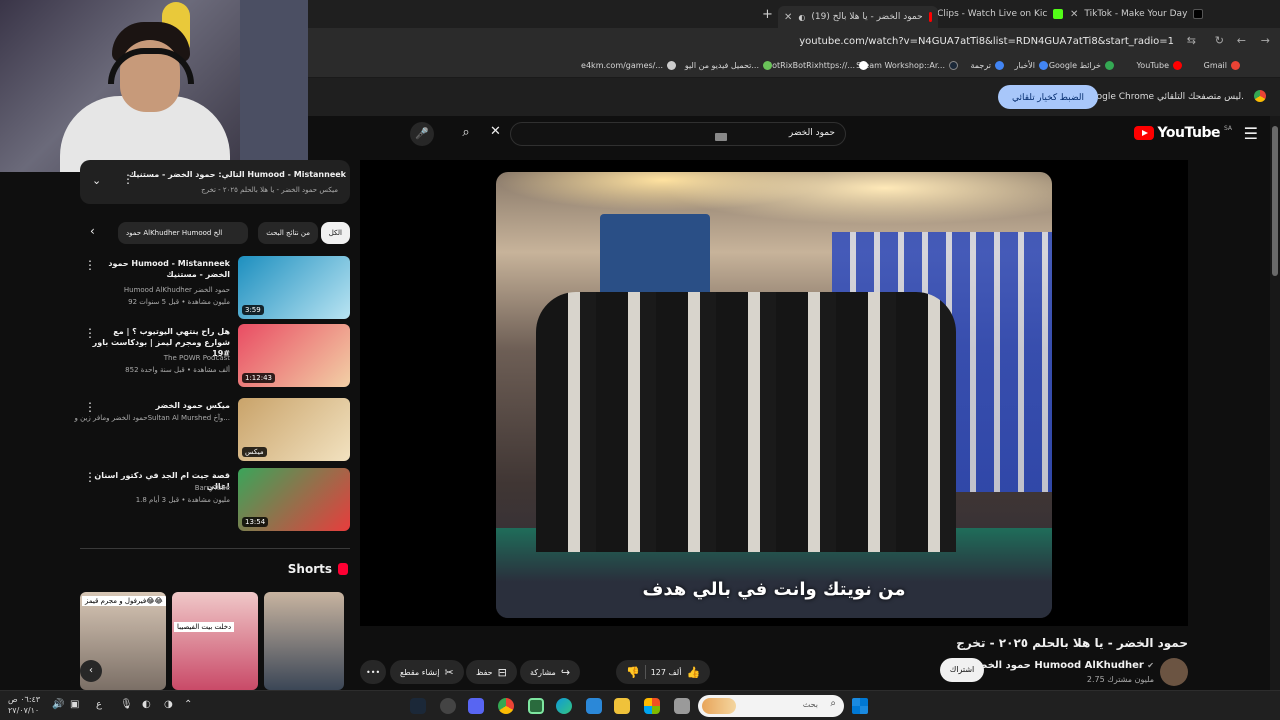 This screenshot has height=720, width=1280. What do you see at coordinates (99, 704) in the screenshot?
I see `language-indicator: ع` at bounding box center [99, 704].